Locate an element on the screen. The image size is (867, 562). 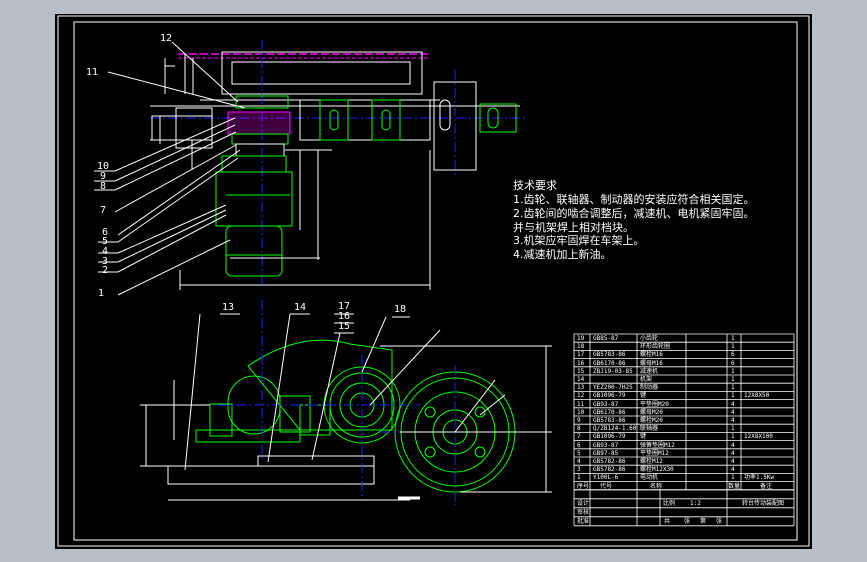
part-label-18: 18 is located at coordinates (400, 309).